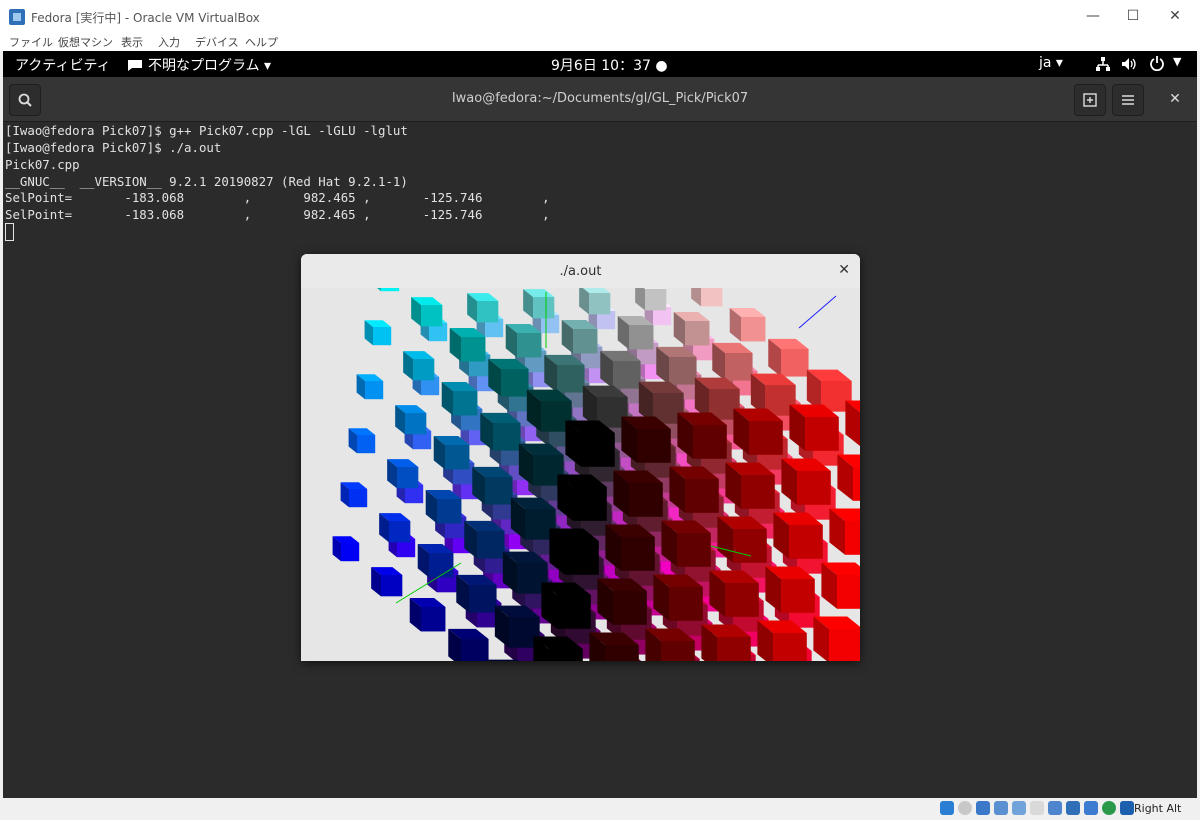  What do you see at coordinates (1091, 808) in the screenshot?
I see `virtualization-icon` at bounding box center [1091, 808].